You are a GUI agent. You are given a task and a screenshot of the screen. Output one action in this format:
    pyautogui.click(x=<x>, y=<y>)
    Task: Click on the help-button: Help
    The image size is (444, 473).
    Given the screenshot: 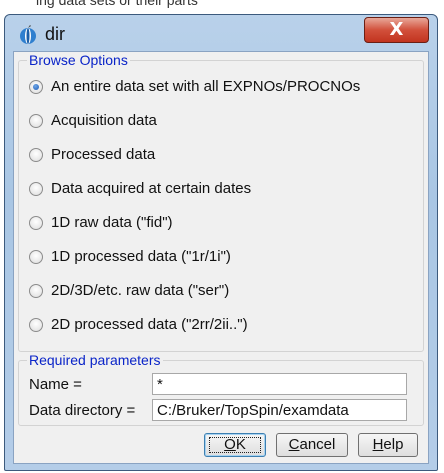 What is the action you would take?
    pyautogui.click(x=388, y=445)
    